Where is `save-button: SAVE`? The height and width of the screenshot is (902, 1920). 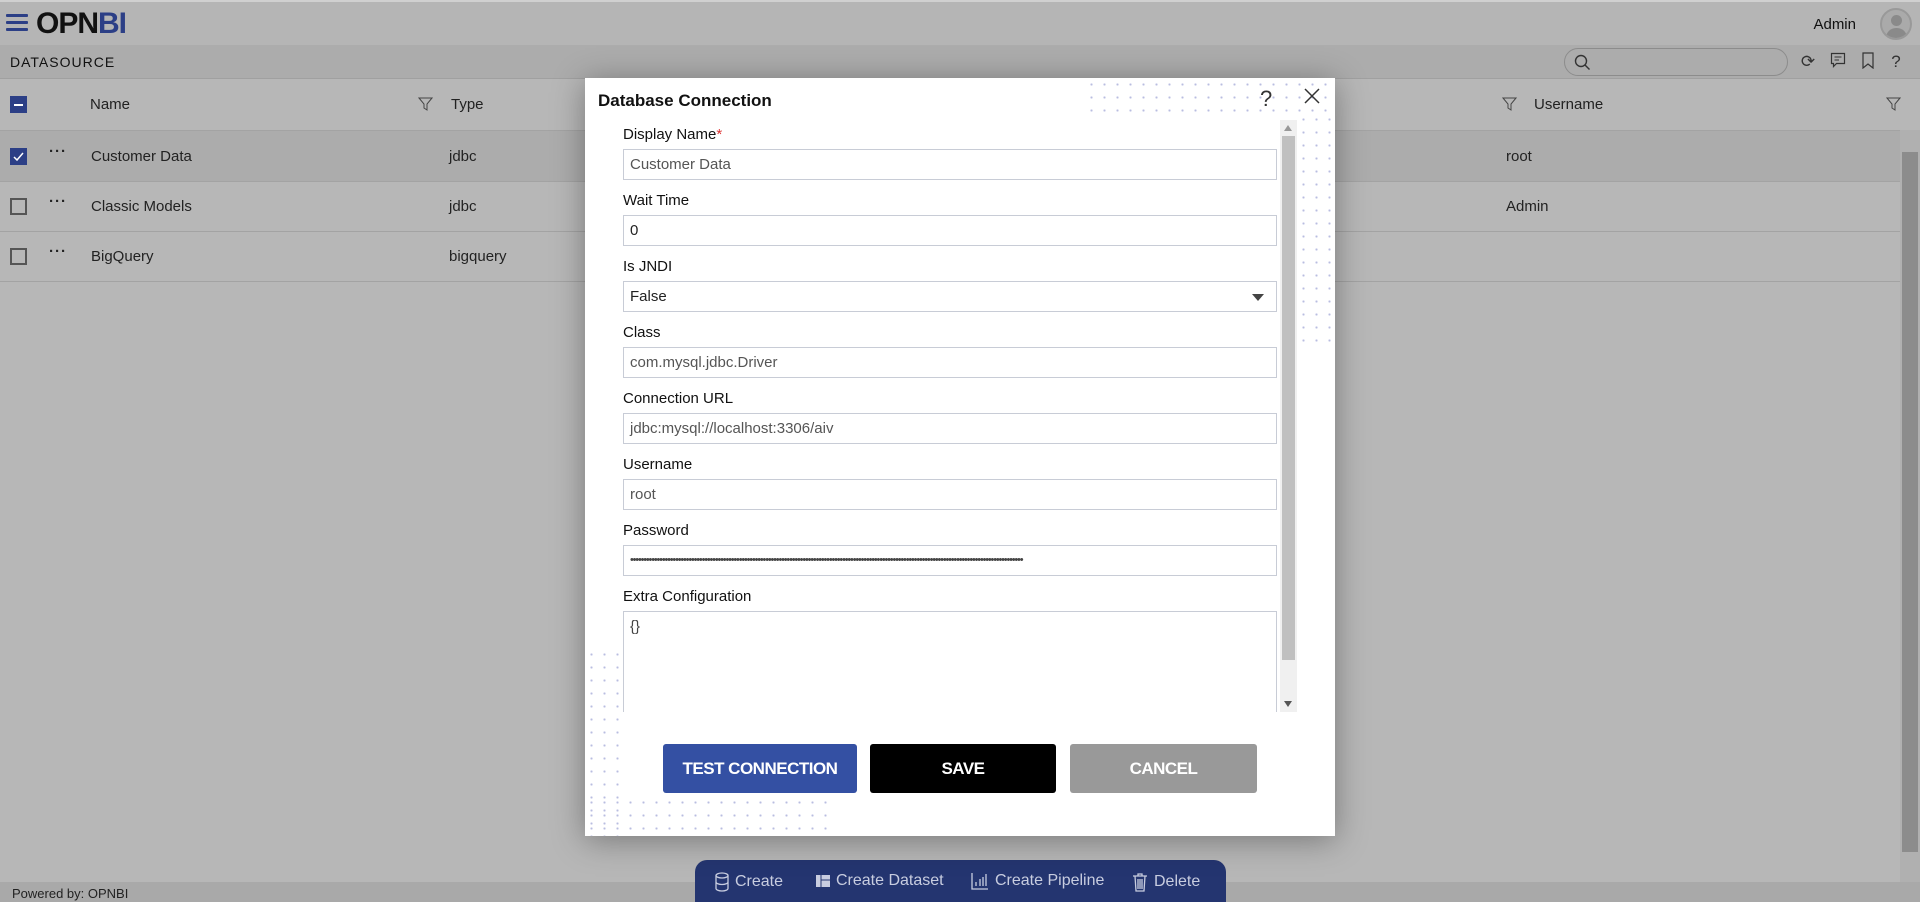
save-button: SAVE is located at coordinates (963, 768).